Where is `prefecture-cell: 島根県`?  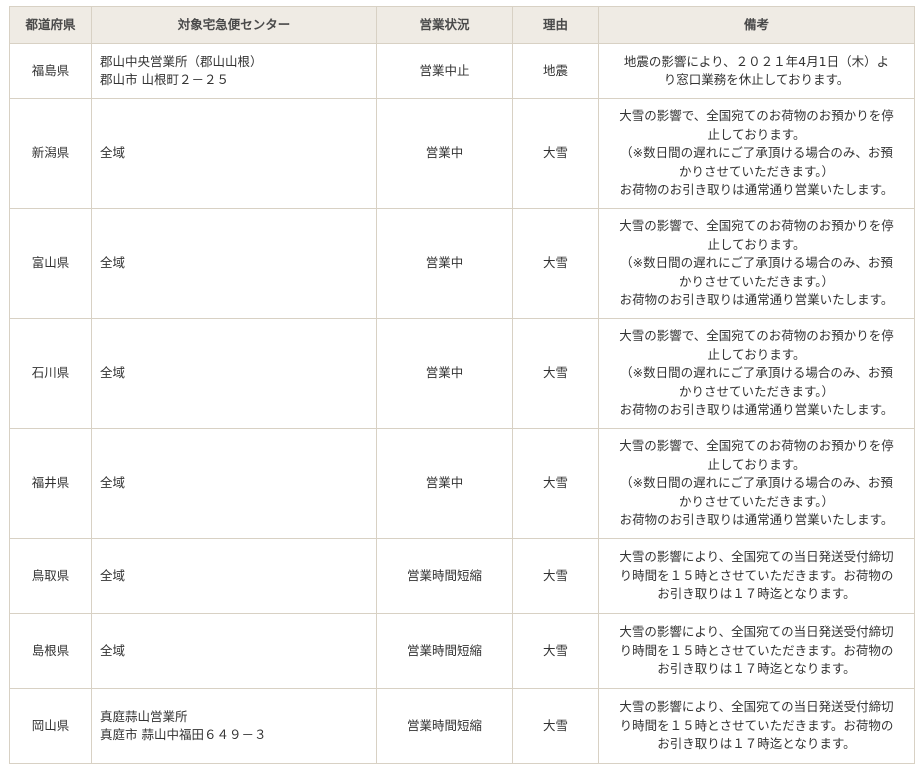 prefecture-cell: 島根県 is located at coordinates (50, 651).